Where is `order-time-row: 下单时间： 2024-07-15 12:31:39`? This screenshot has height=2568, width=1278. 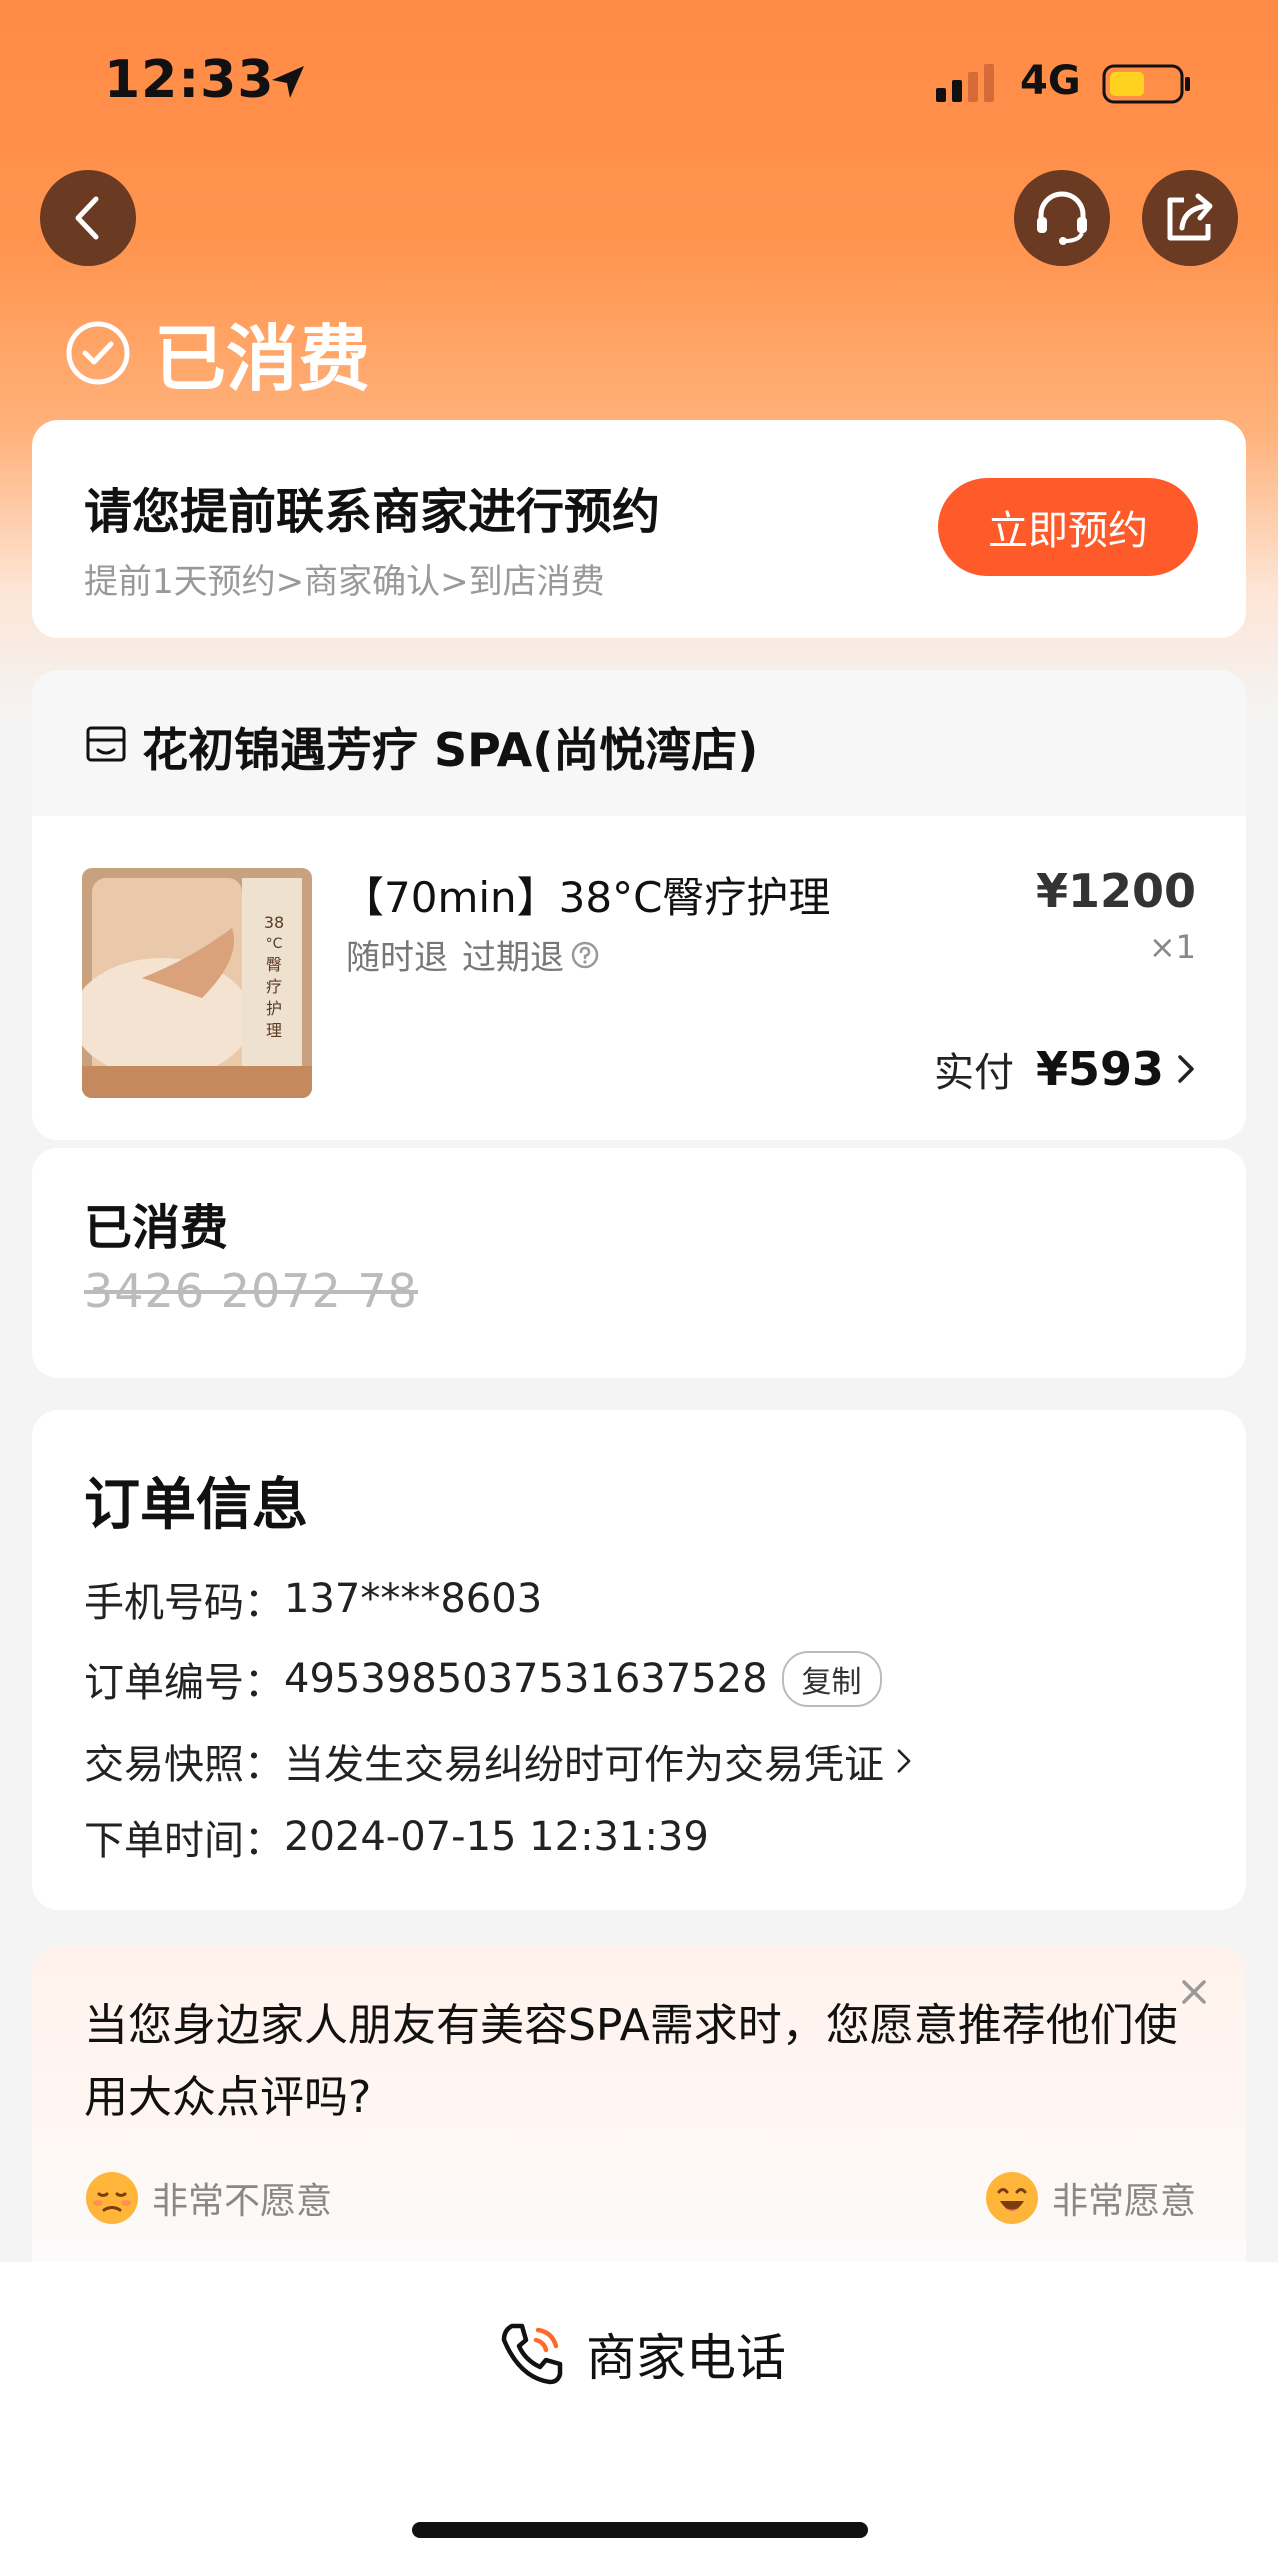
order-time-row: 下单时间： 2024-07-15 12:31:39 is located at coordinates (396, 1837).